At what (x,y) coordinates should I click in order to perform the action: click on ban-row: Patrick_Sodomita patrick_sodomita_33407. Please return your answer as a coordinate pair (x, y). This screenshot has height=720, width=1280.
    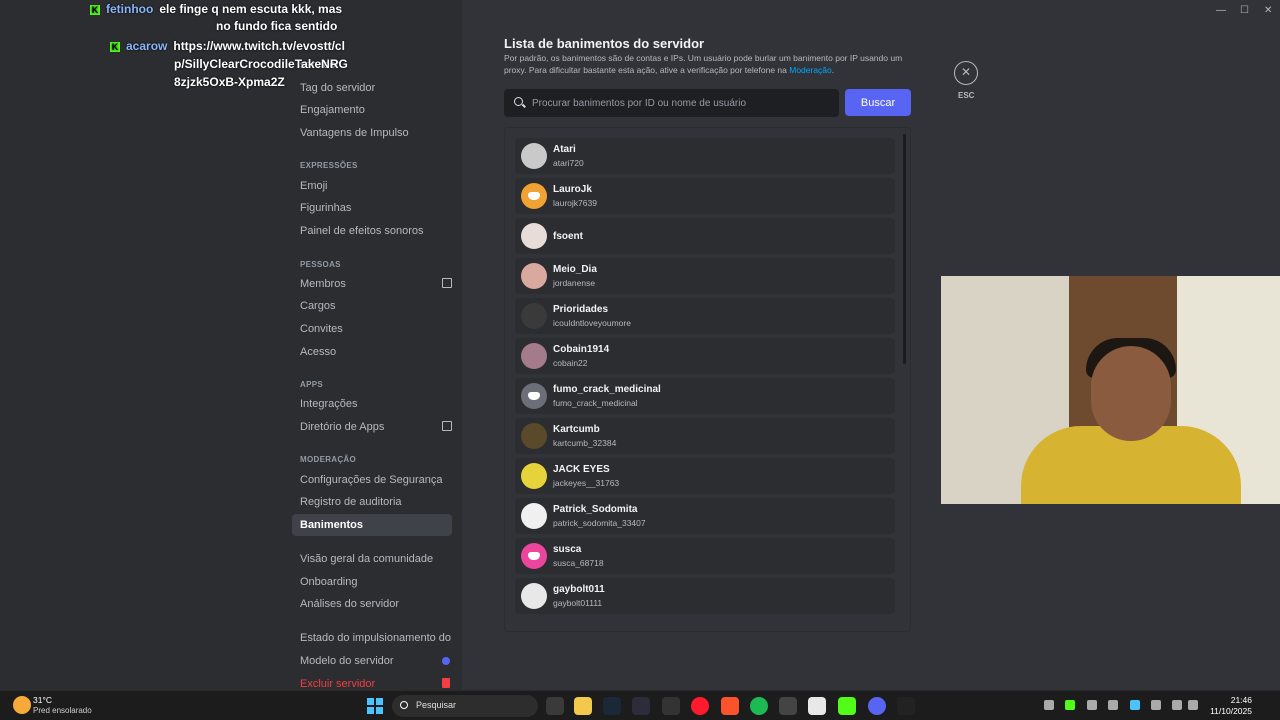
    Looking at the image, I should click on (705, 516).